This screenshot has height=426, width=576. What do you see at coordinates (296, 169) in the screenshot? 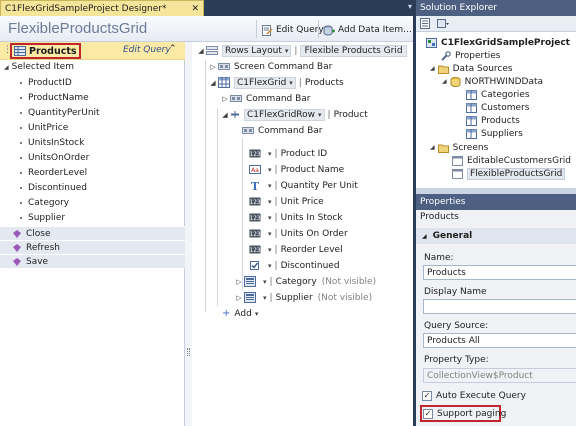
I see `tree-column-product-name: Aa ▾ | Product Name` at bounding box center [296, 169].